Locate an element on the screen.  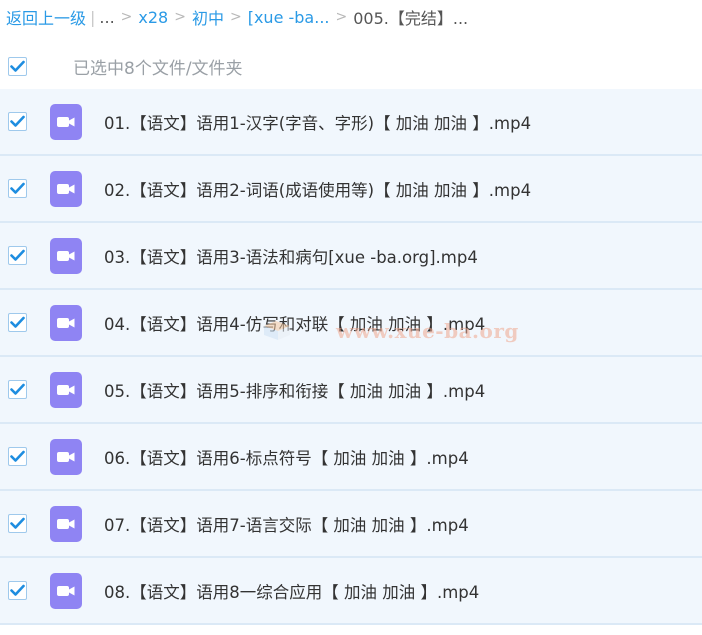
file-row-4: 04.【语文】语用4-仿写和对联【 加油 加油 】.mp4 is located at coordinates (351, 323).